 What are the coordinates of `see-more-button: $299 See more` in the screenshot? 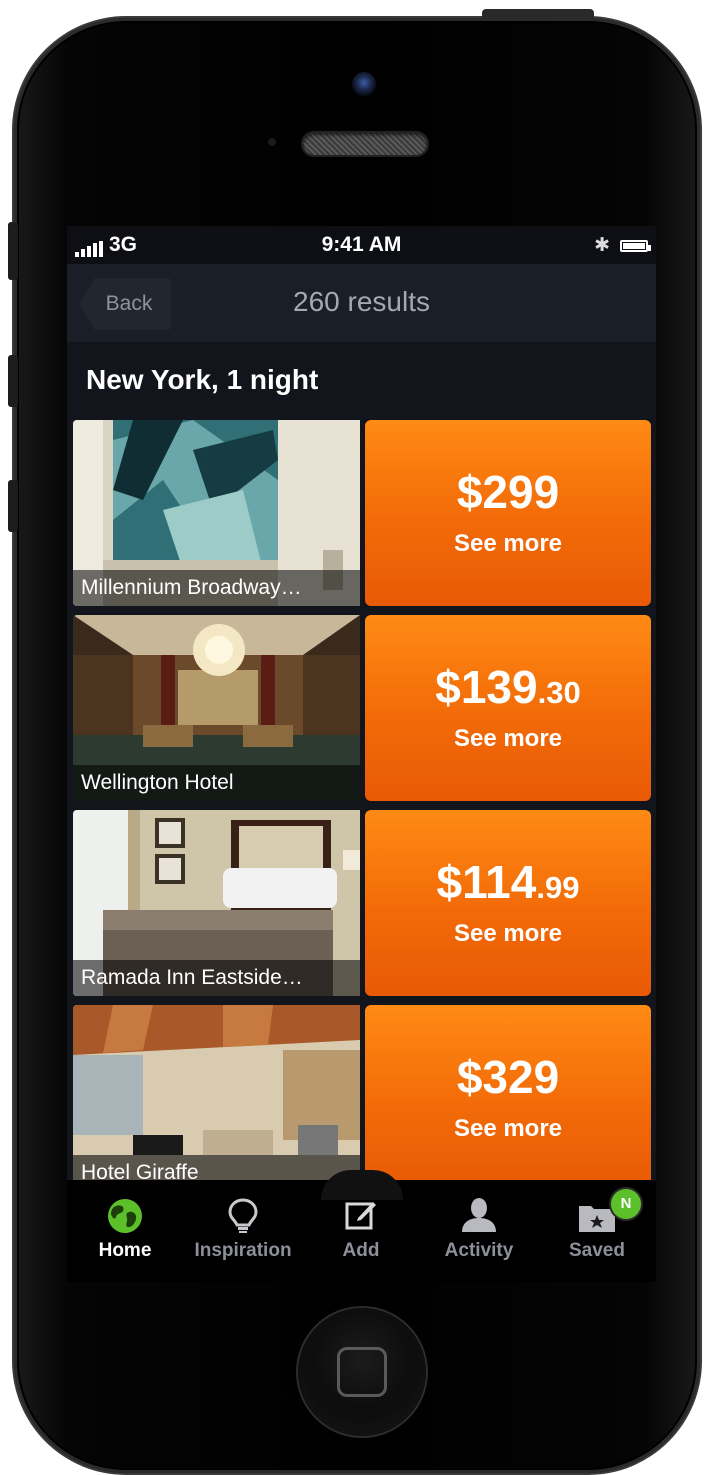 It's located at (508, 513).